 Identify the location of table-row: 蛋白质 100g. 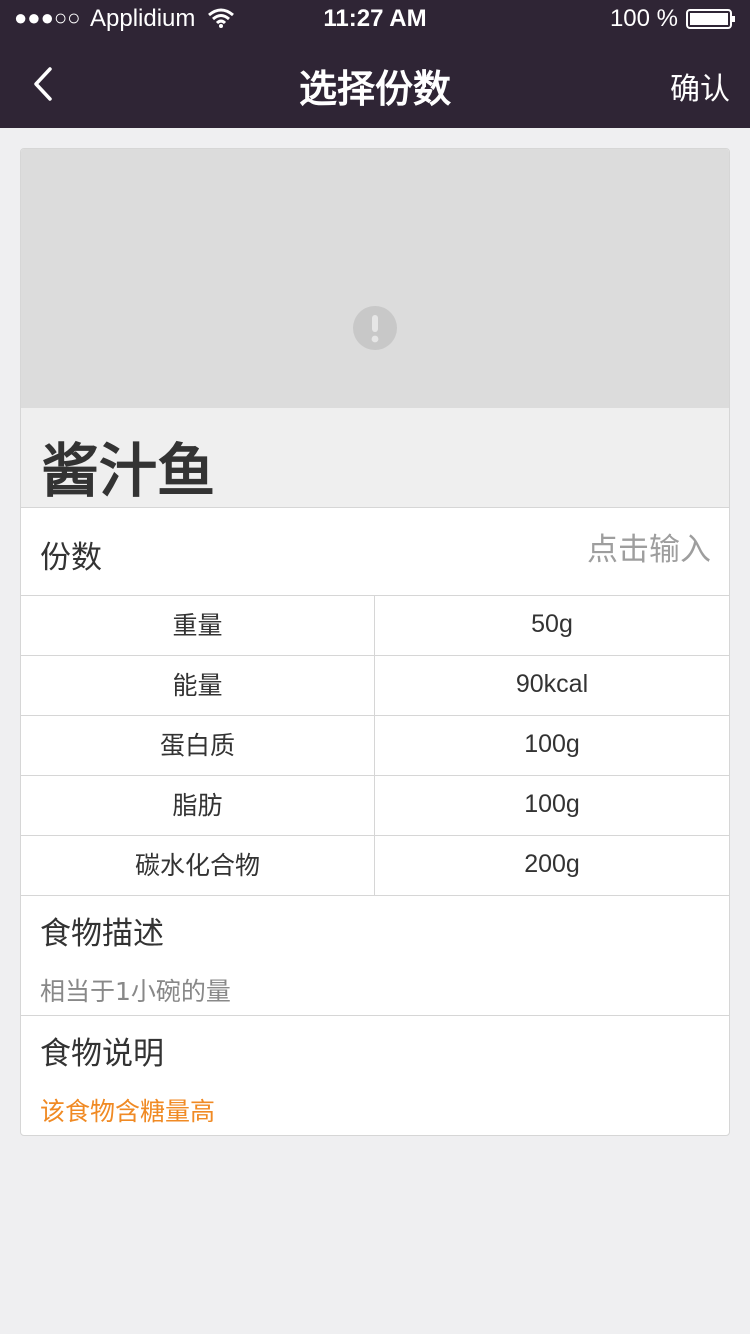
(375, 746).